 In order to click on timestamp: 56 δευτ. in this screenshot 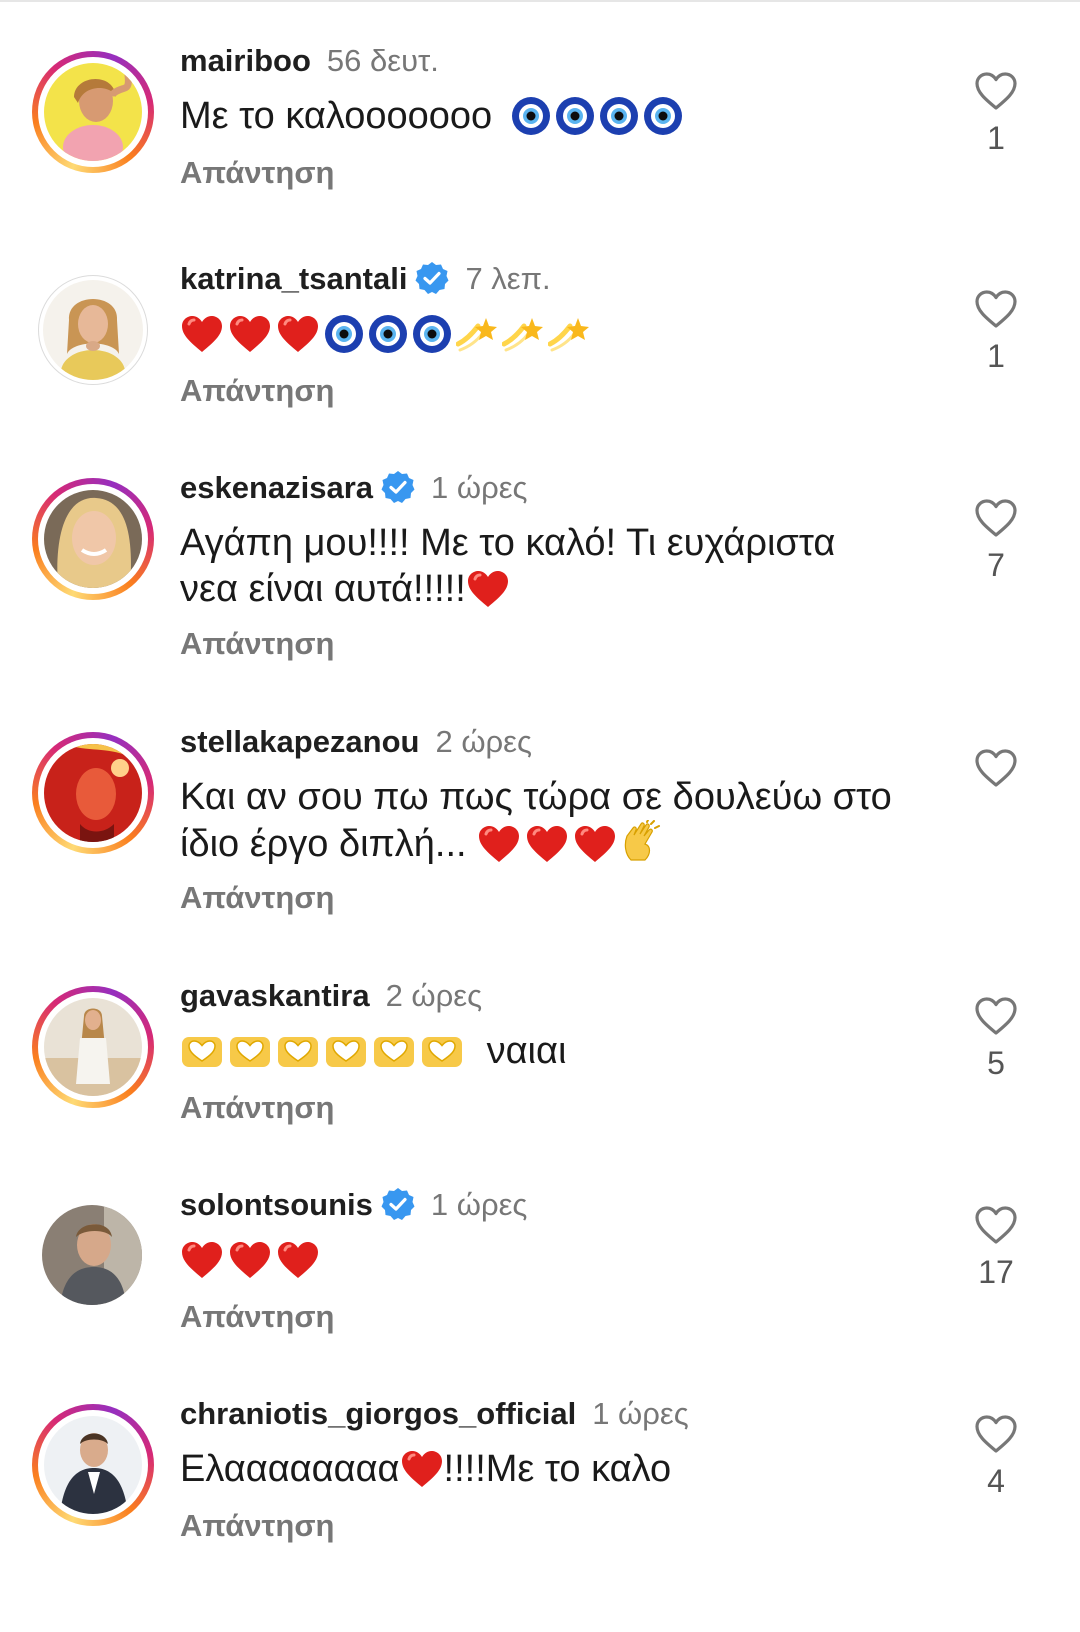, I will do `click(382, 60)`.